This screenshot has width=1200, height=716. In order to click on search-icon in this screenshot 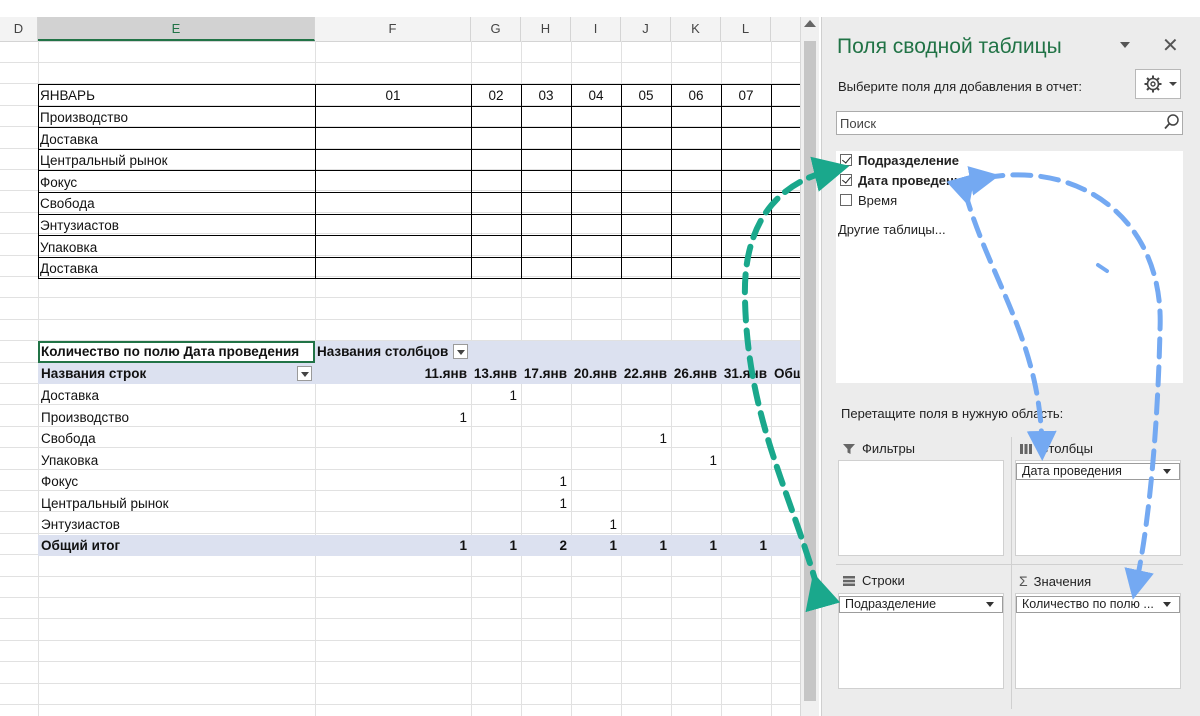, I will do `click(1172, 122)`.